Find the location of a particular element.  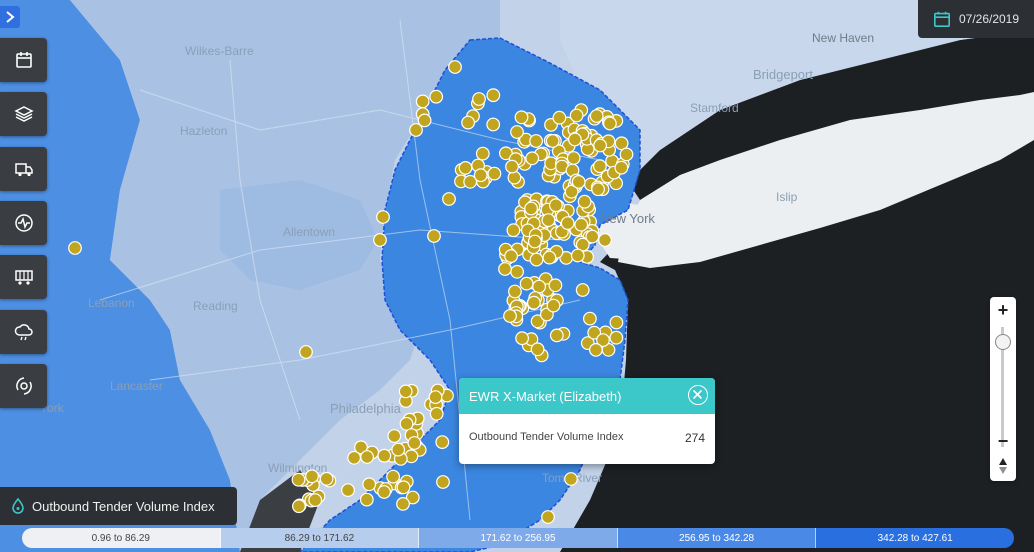

legend-range-4: 256.95 to 342.28 is located at coordinates (717, 538).